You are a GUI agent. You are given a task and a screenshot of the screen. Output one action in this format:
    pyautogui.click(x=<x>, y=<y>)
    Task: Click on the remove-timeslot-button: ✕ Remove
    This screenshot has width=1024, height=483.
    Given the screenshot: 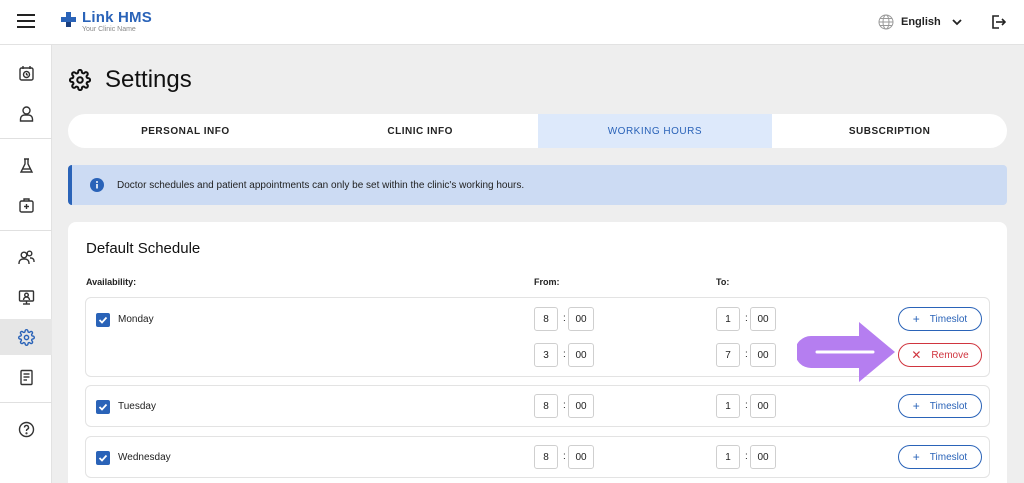 What is the action you would take?
    pyautogui.click(x=940, y=355)
    